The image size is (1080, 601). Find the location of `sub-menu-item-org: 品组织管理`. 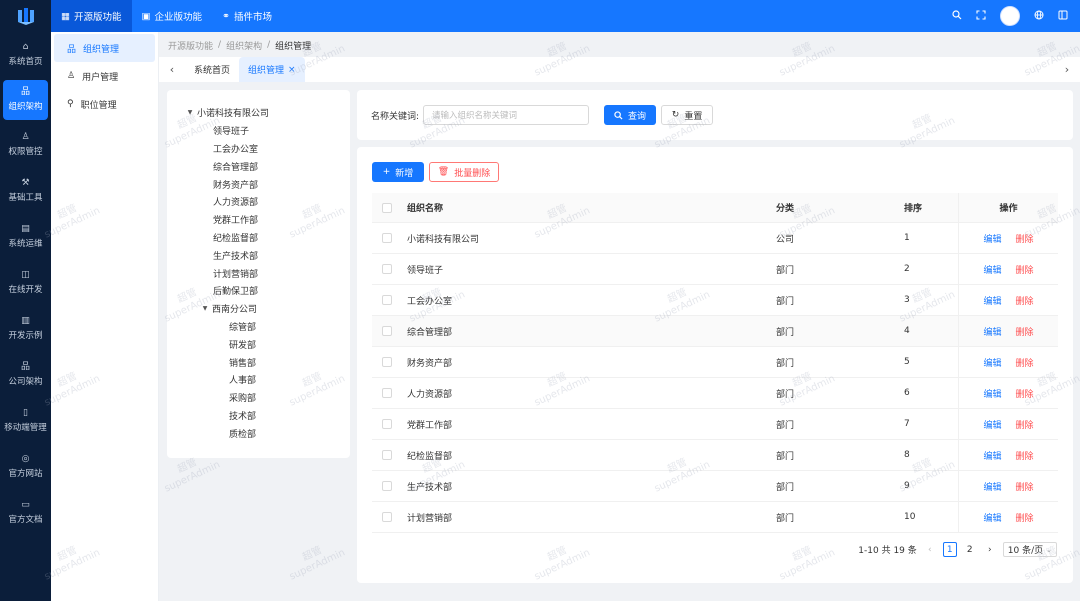

sub-menu-item-org: 品组织管理 is located at coordinates (104, 48).